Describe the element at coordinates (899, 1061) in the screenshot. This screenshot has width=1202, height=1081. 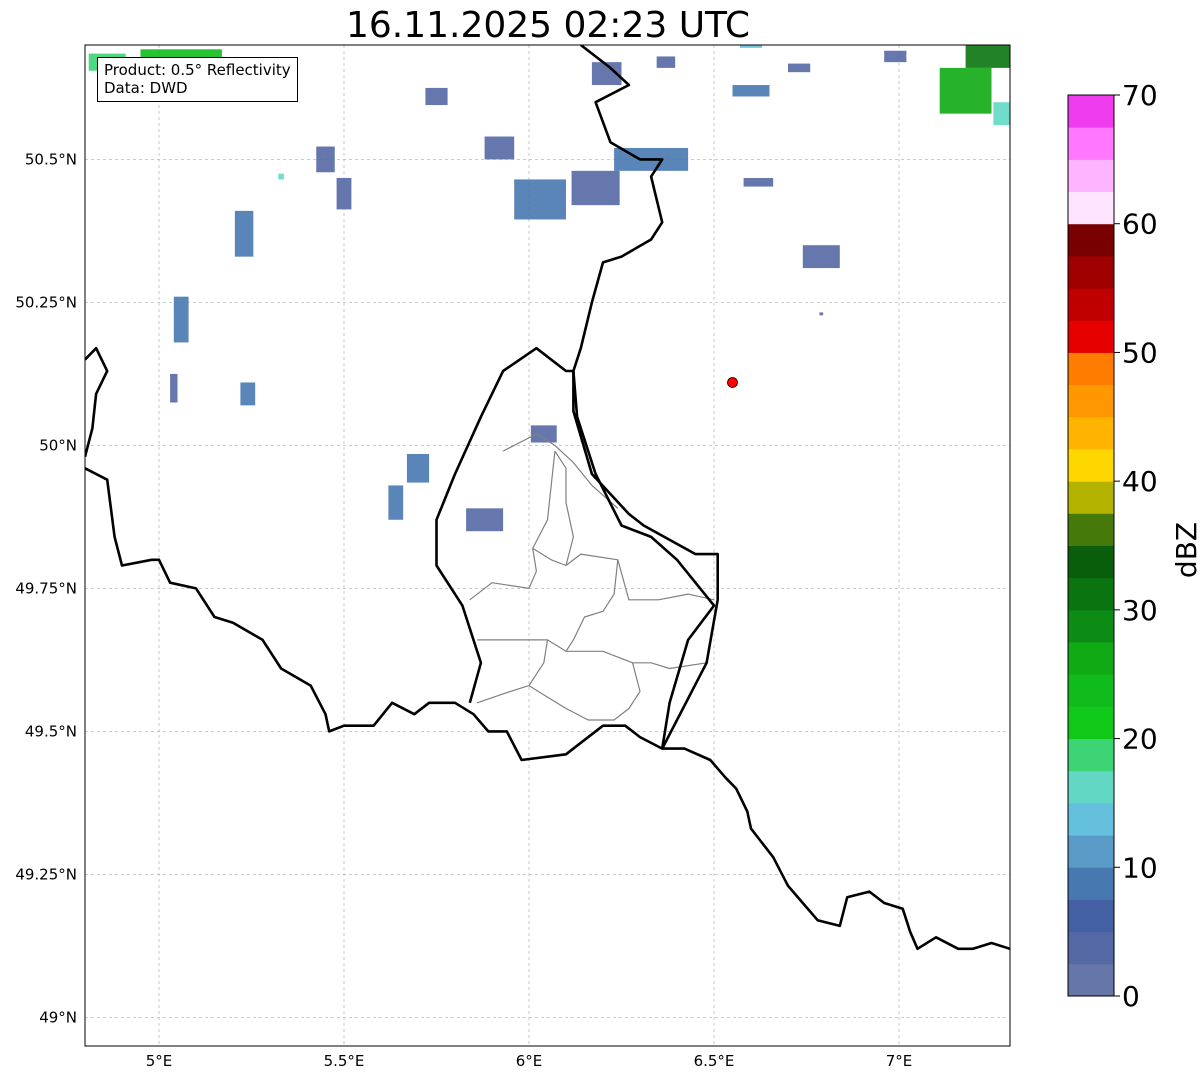
I see `x-tick-label: 7°E` at that location.